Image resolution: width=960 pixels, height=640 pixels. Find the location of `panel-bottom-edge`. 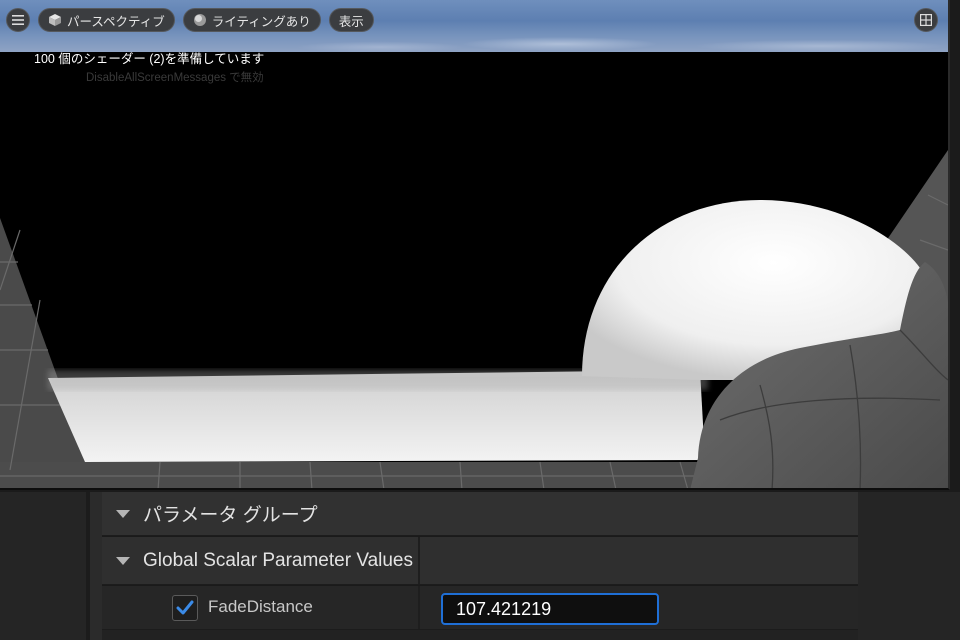

panel-bottom-edge is located at coordinates (480, 635).